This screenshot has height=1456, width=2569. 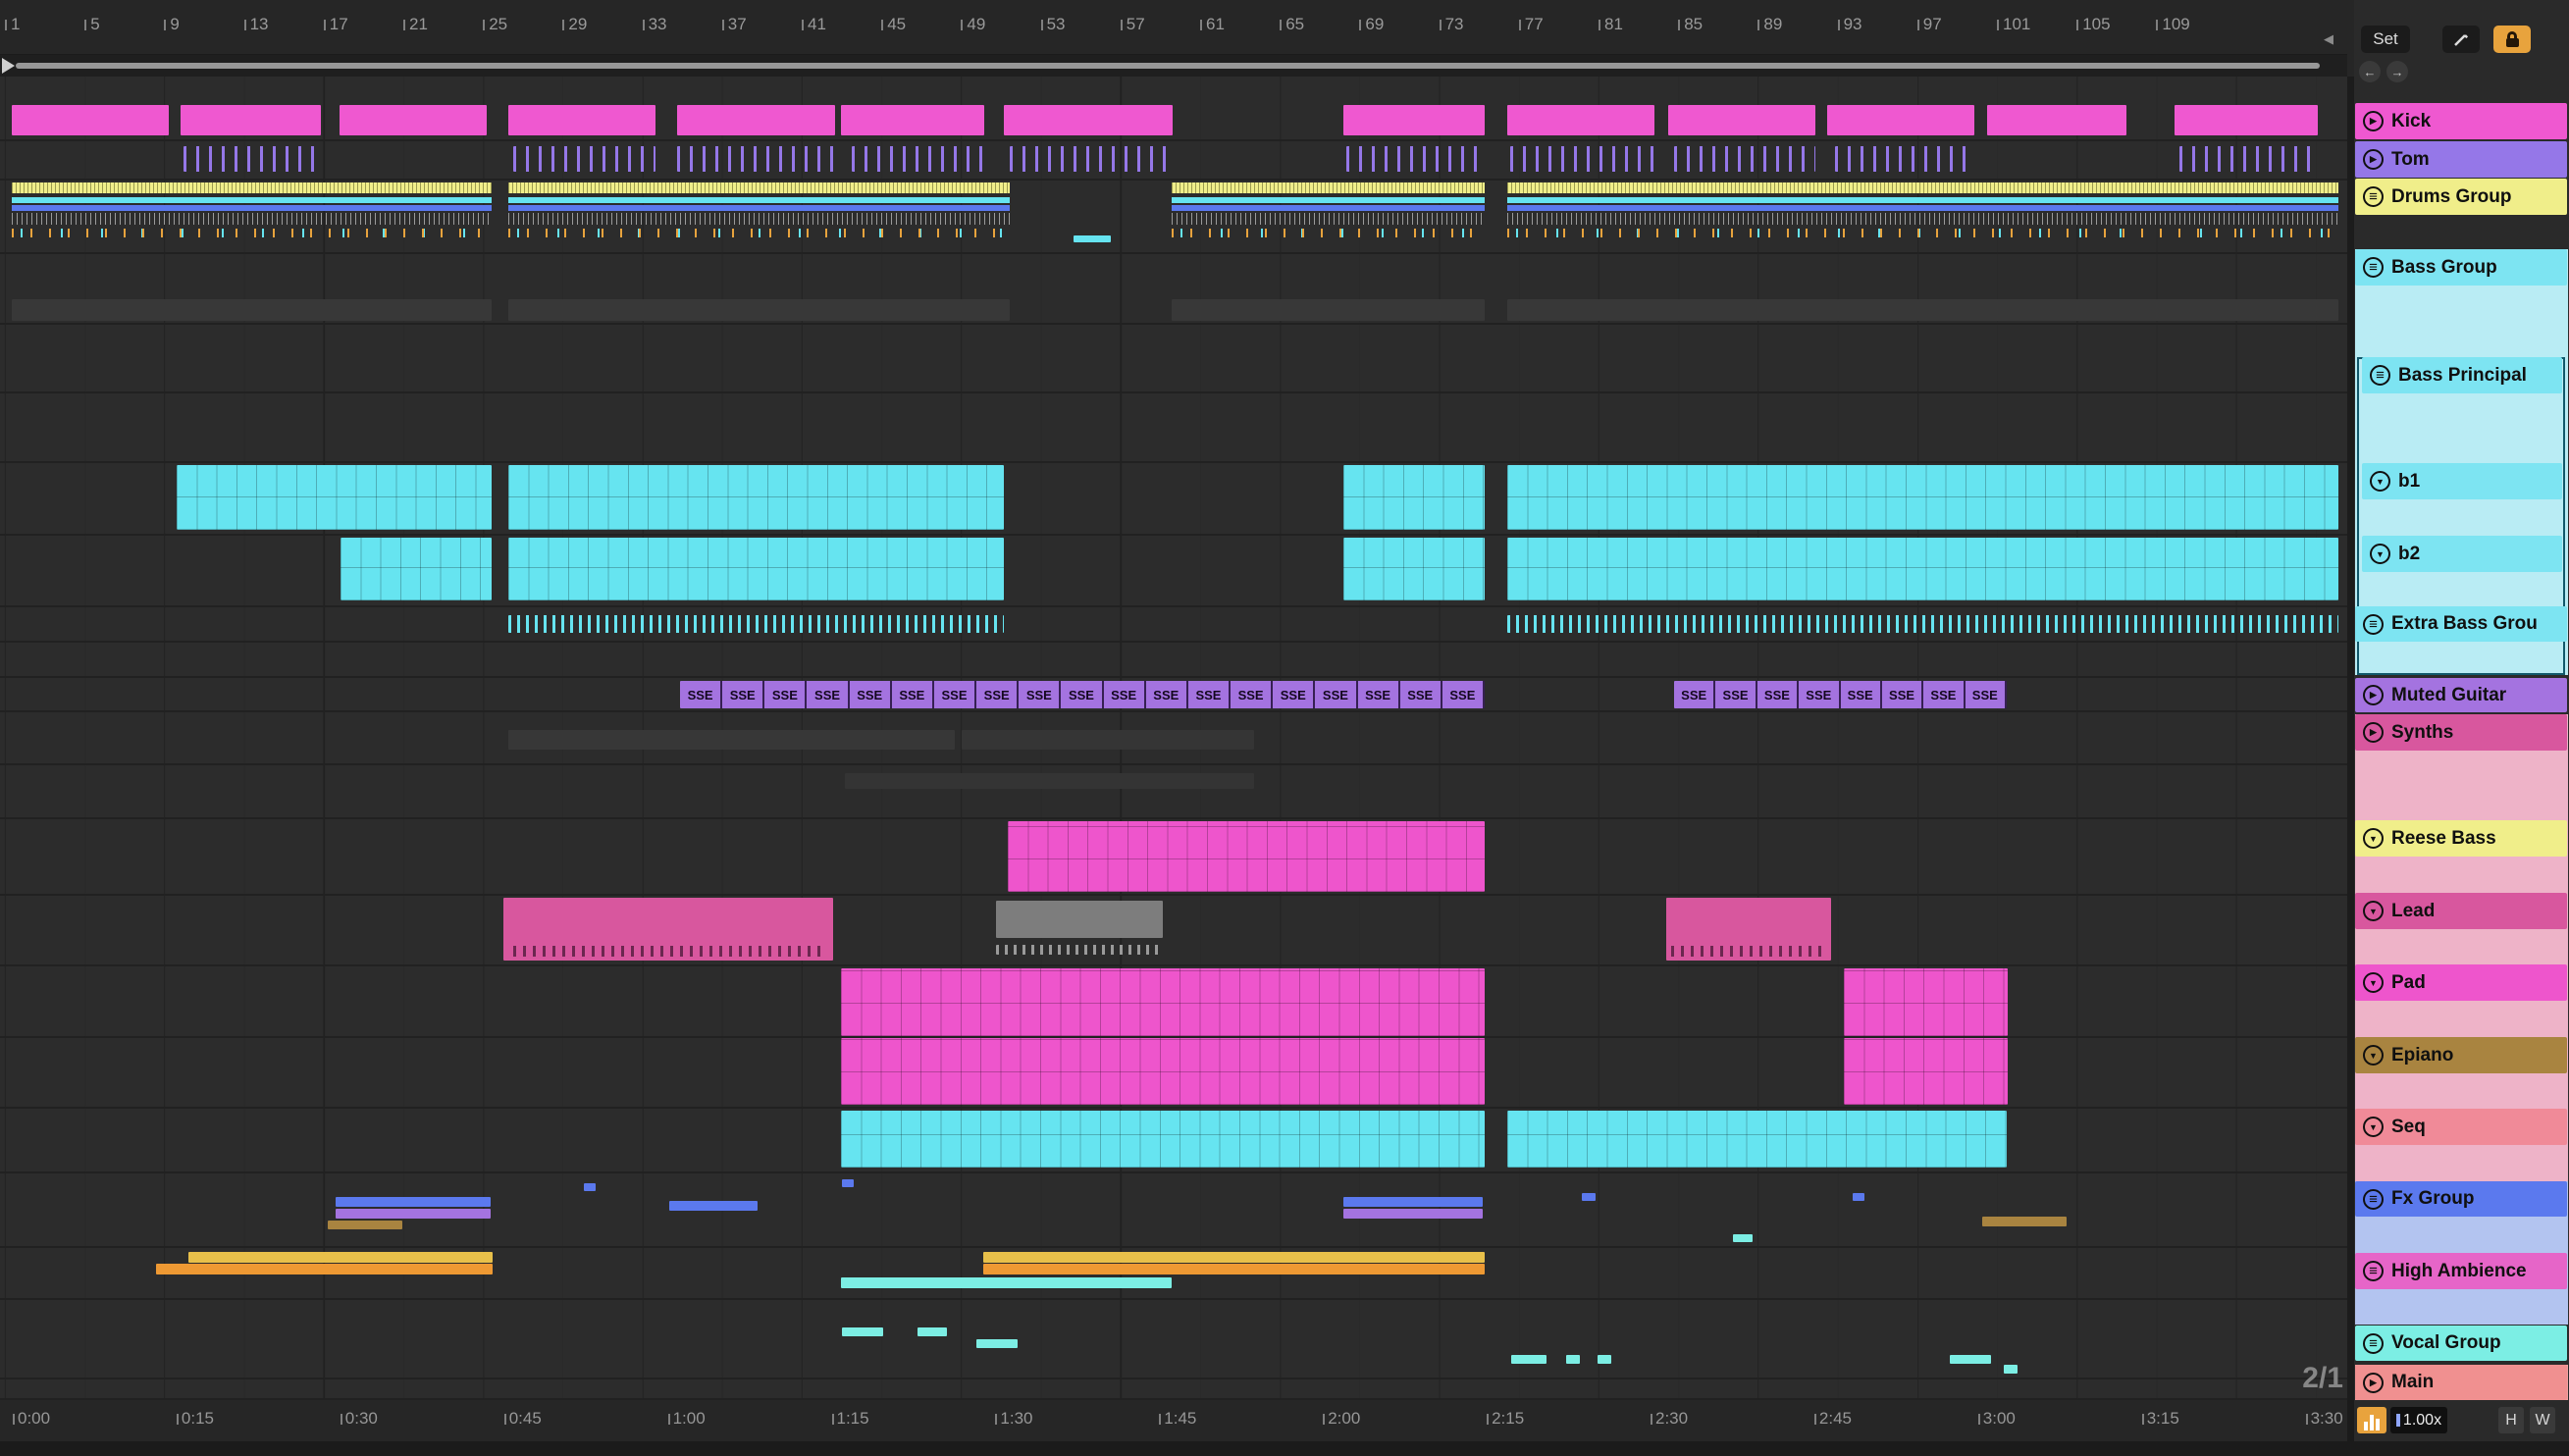 I want to click on lane-synths-b, so click(x=1173, y=792).